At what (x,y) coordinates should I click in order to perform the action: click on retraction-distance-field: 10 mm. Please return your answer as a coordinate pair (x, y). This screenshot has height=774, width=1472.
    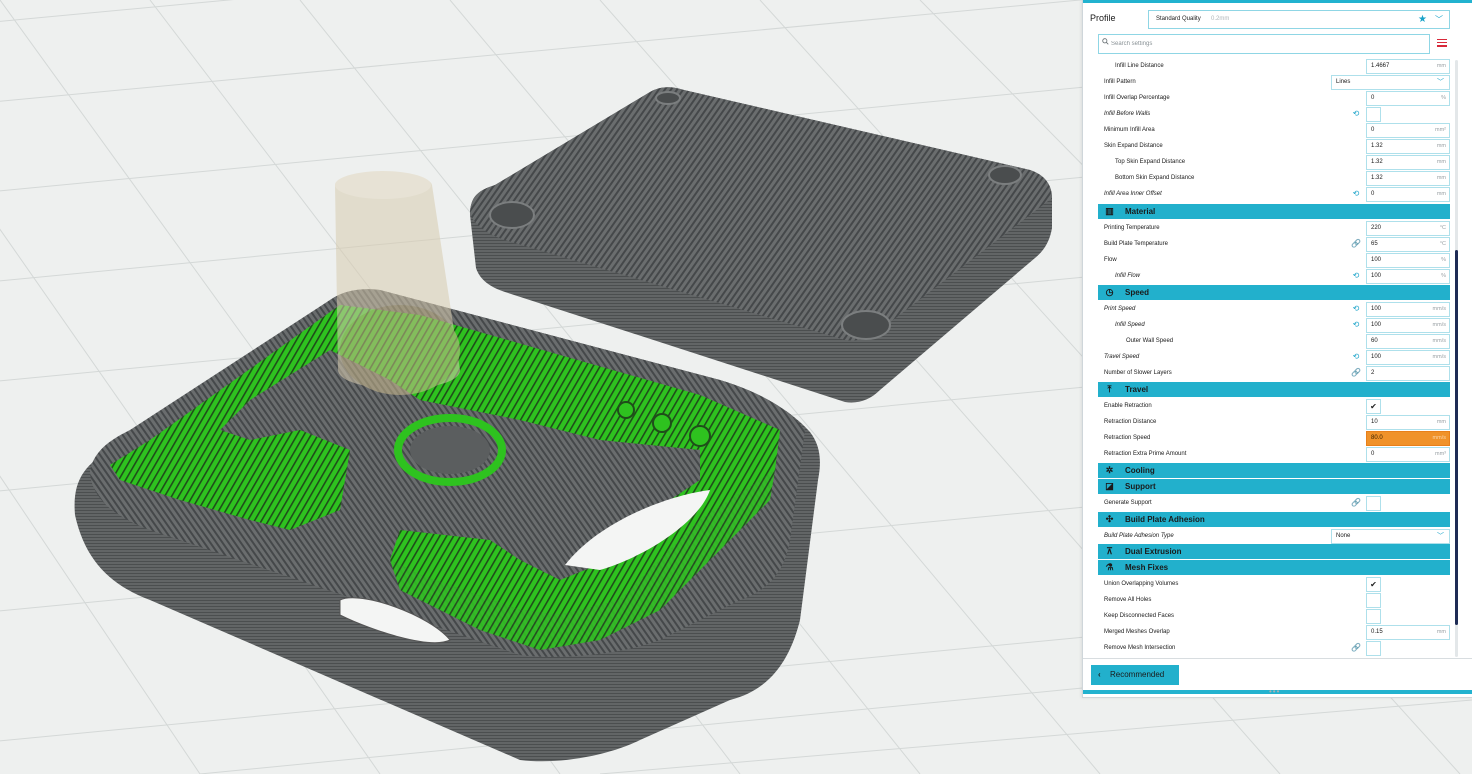
    Looking at the image, I should click on (1408, 422).